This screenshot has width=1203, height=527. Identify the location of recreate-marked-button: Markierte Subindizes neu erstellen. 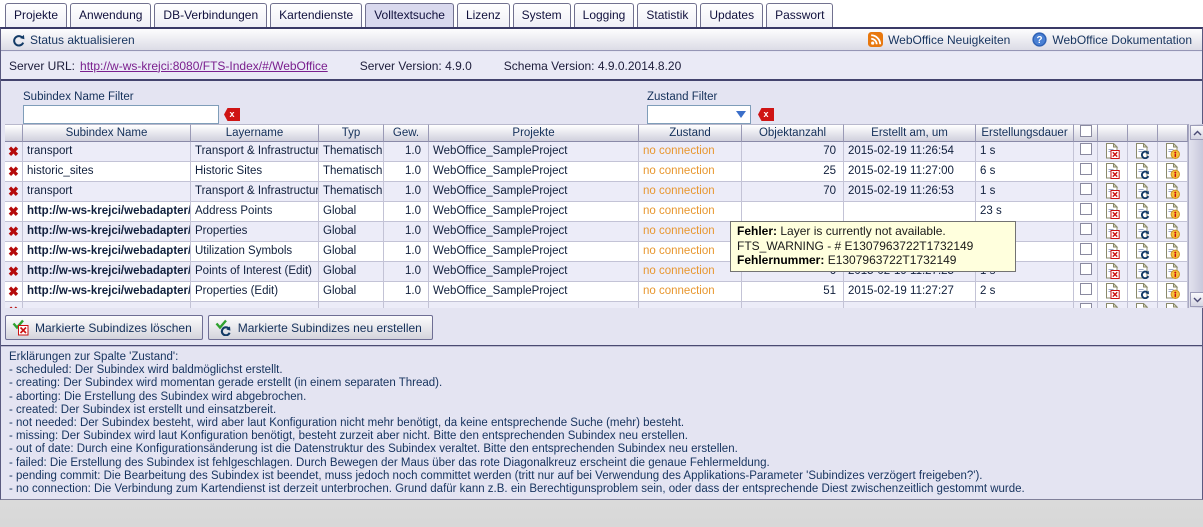
(320, 327).